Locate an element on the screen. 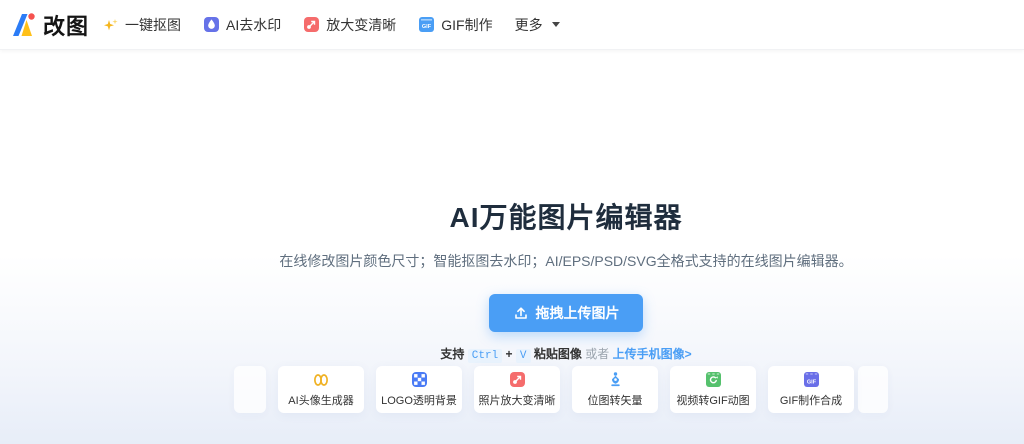  feature-label: 照片放大变清晰 is located at coordinates (517, 401).